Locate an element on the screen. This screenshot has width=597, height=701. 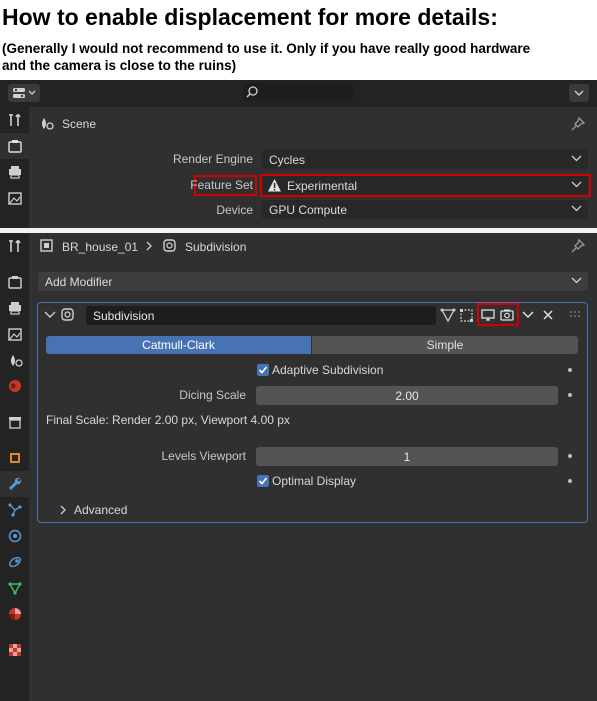
adaptive-subdivision-label: Adaptive Subdivision is located at coordinates (328, 370).